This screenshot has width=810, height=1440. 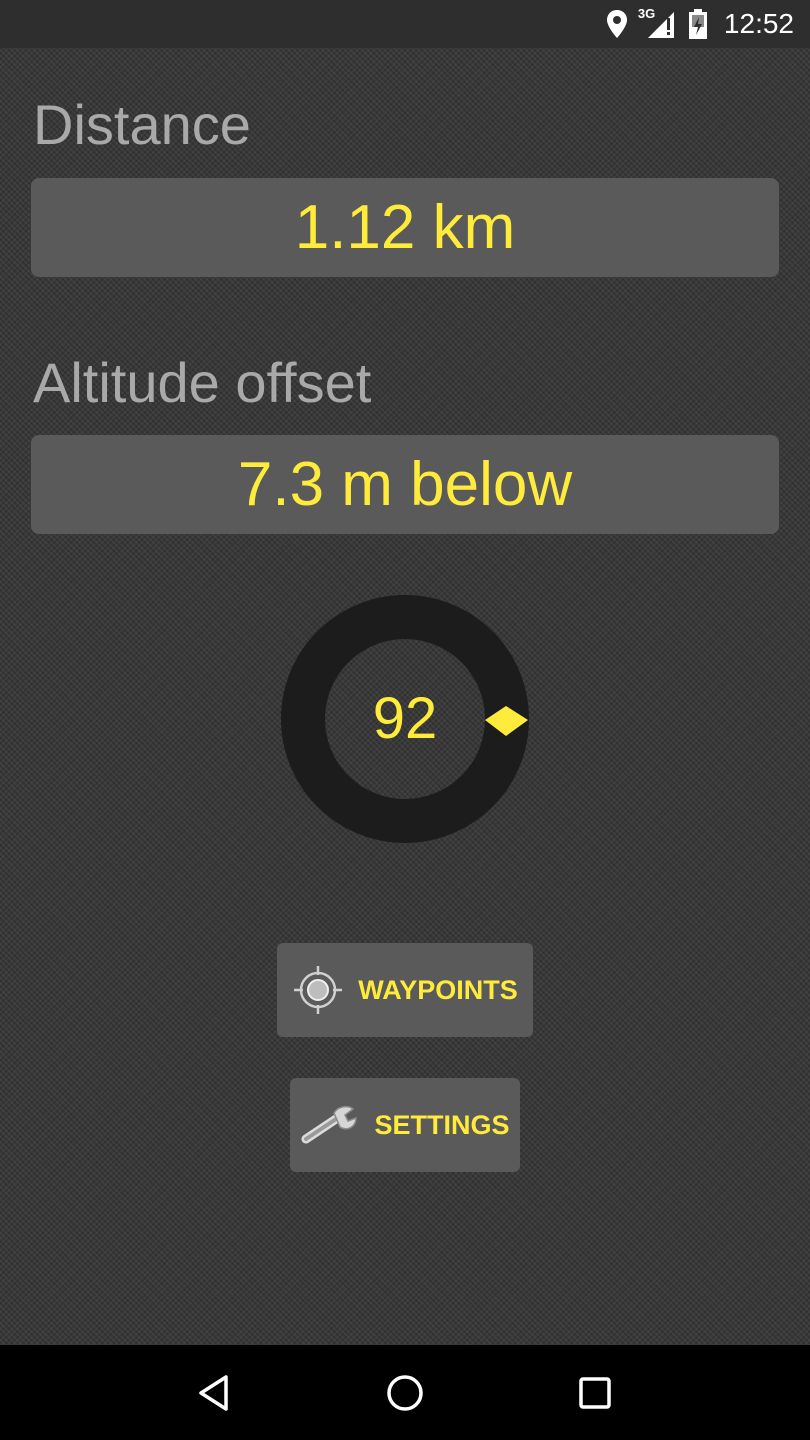 What do you see at coordinates (595, 1393) in the screenshot?
I see `recents-icon` at bounding box center [595, 1393].